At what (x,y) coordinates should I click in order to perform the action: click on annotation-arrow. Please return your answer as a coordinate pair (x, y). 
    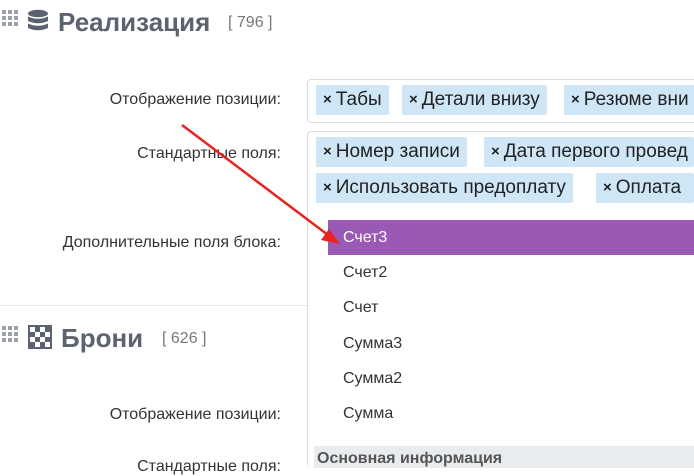
    Looking at the image, I should click on (260, 184).